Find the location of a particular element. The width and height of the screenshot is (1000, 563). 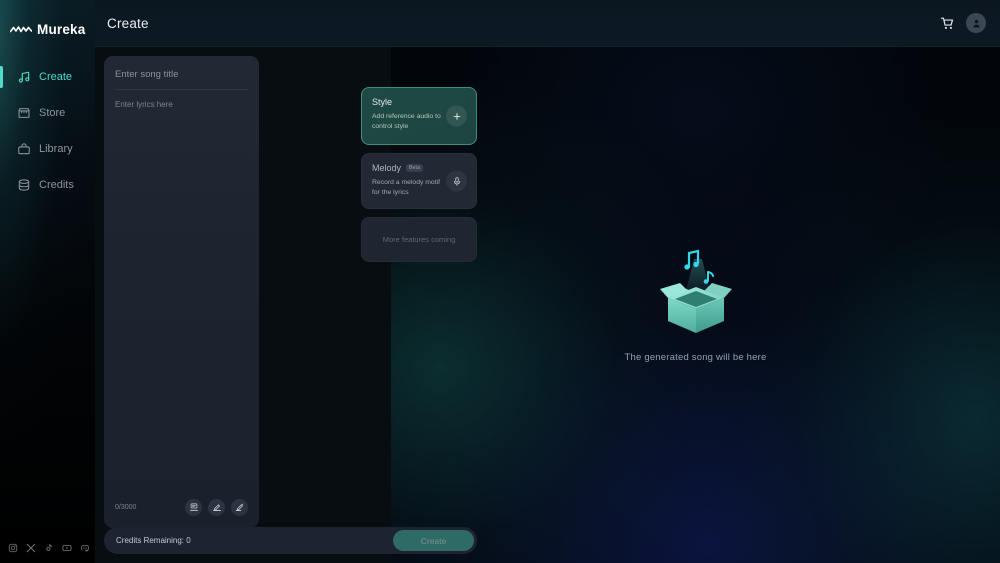

top-bar: Create is located at coordinates (547, 23).